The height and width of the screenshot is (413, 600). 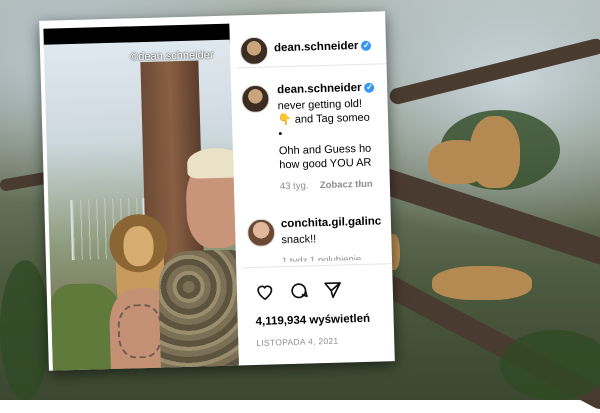 What do you see at coordinates (346, 185) in the screenshot?
I see `translate-link: Zobacz tłun` at bounding box center [346, 185].